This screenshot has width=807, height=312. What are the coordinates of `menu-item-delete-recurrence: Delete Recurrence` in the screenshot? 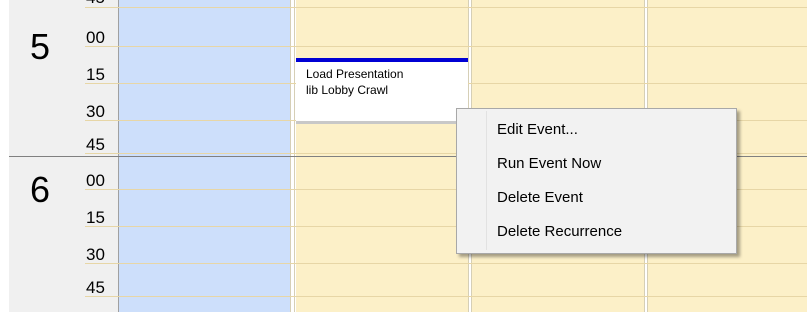 It's located at (596, 231).